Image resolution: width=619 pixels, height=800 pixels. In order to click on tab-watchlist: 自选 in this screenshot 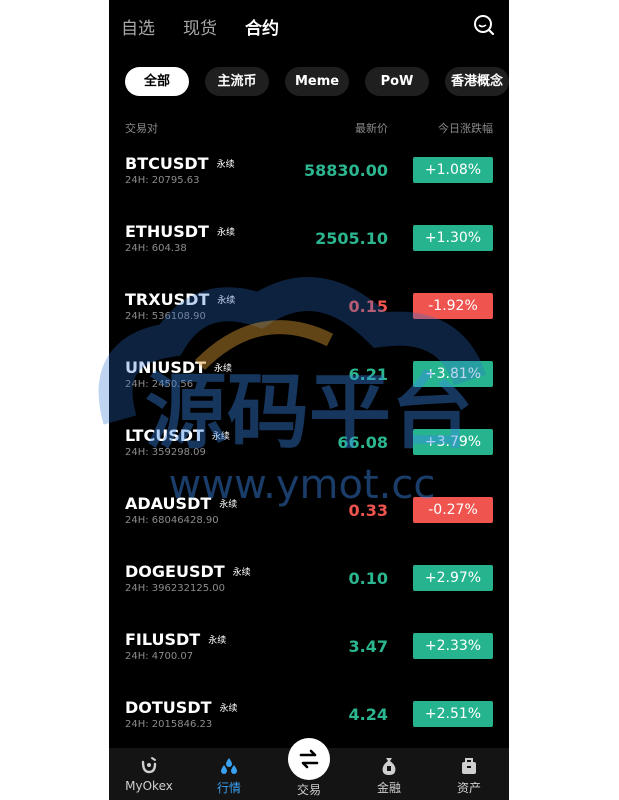, I will do `click(138, 26)`.